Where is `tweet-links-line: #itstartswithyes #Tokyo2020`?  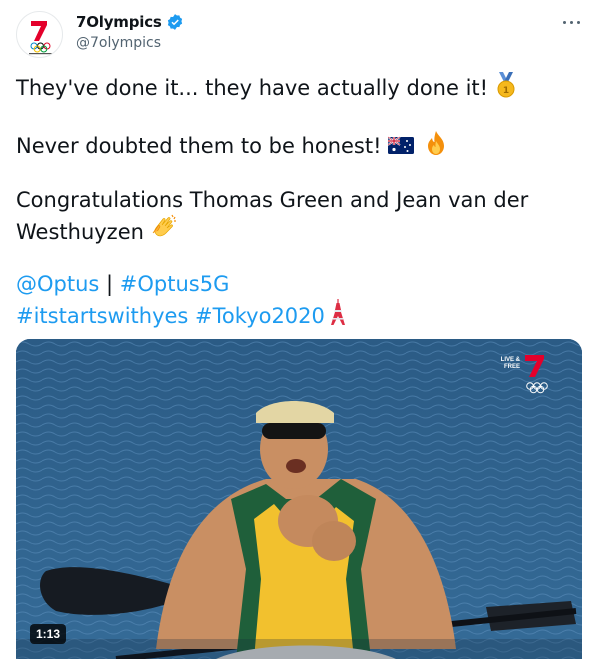
tweet-links-line: #itstartswithyes #Tokyo2020 is located at coordinates (181, 314).